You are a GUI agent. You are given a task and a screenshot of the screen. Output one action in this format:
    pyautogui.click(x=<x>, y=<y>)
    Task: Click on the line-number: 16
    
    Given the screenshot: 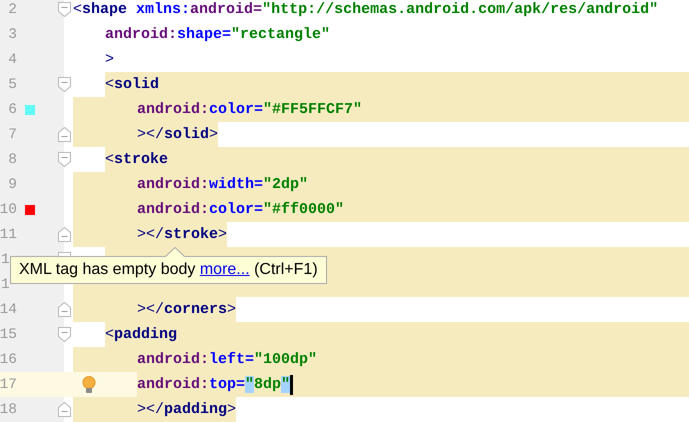 What is the action you would take?
    pyautogui.click(x=8, y=360)
    